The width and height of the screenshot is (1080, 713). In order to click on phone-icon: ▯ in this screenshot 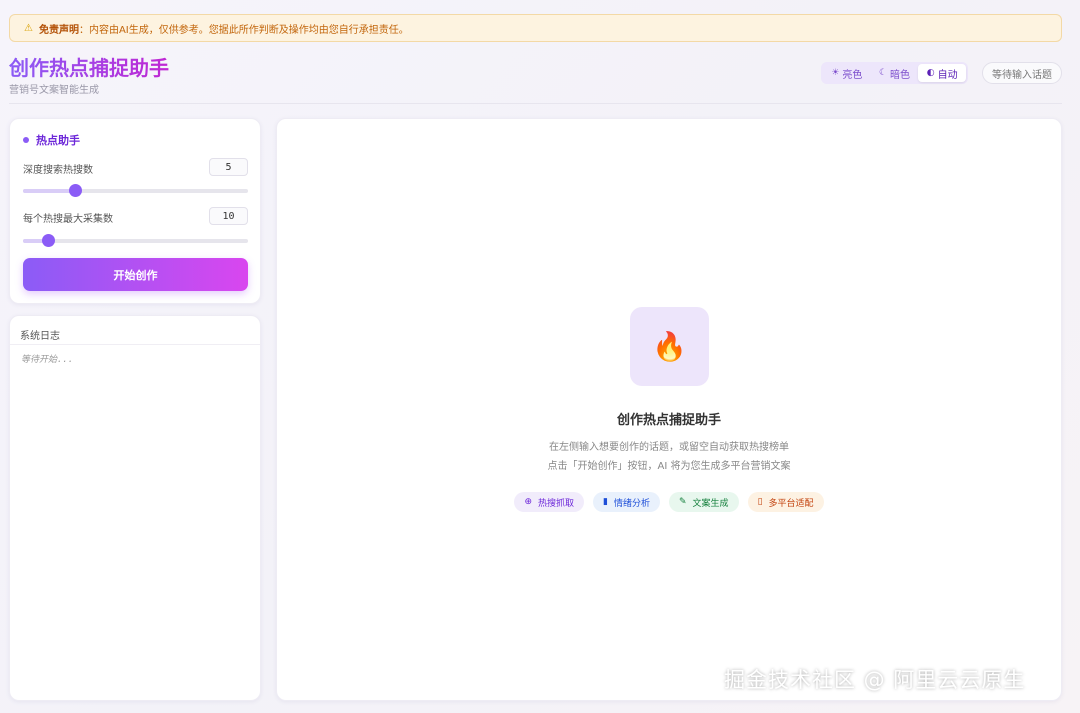, I will do `click(760, 502)`.